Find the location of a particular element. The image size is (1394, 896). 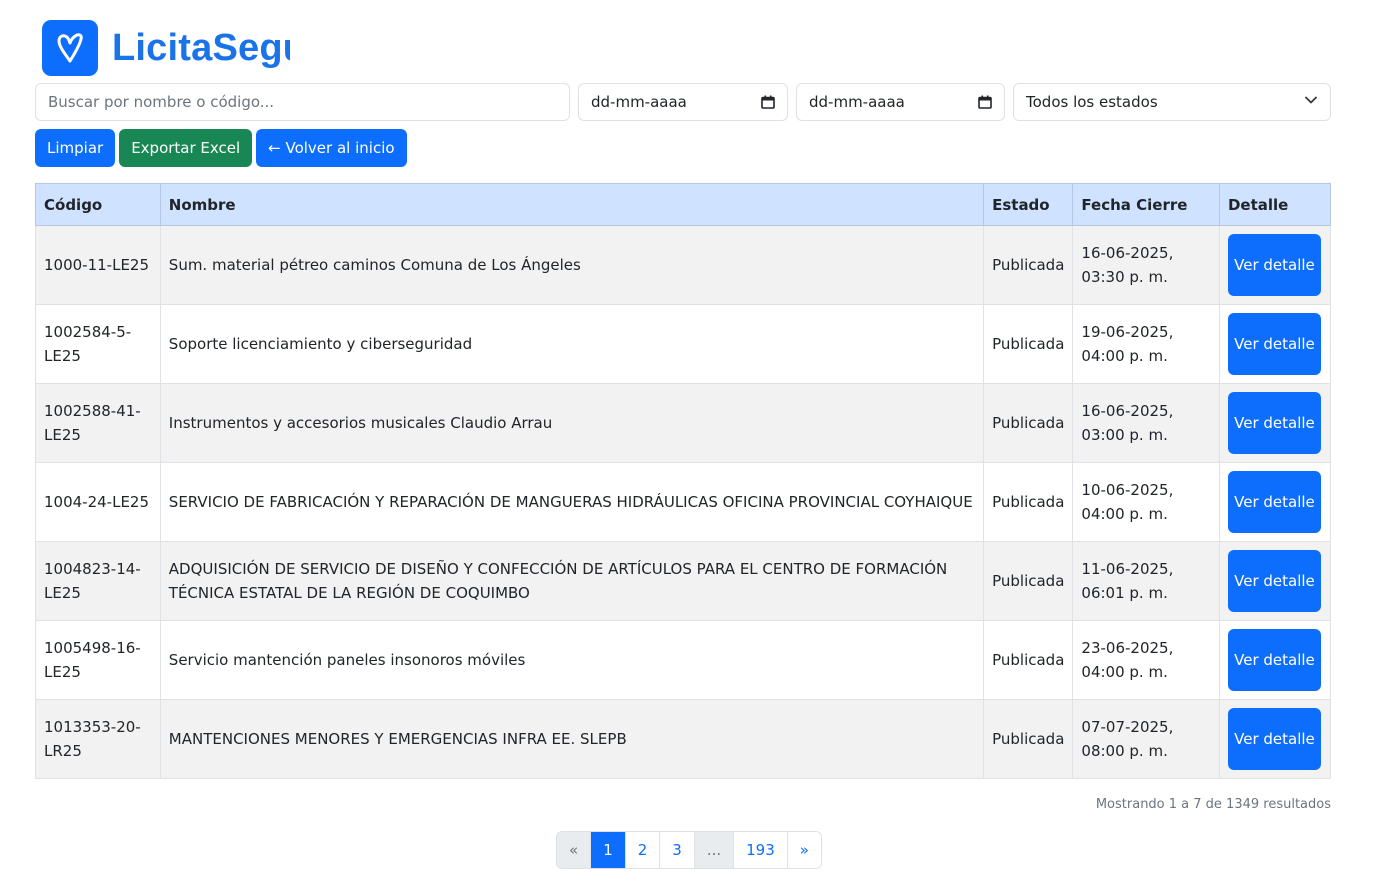

pagination-next: » is located at coordinates (803, 850).